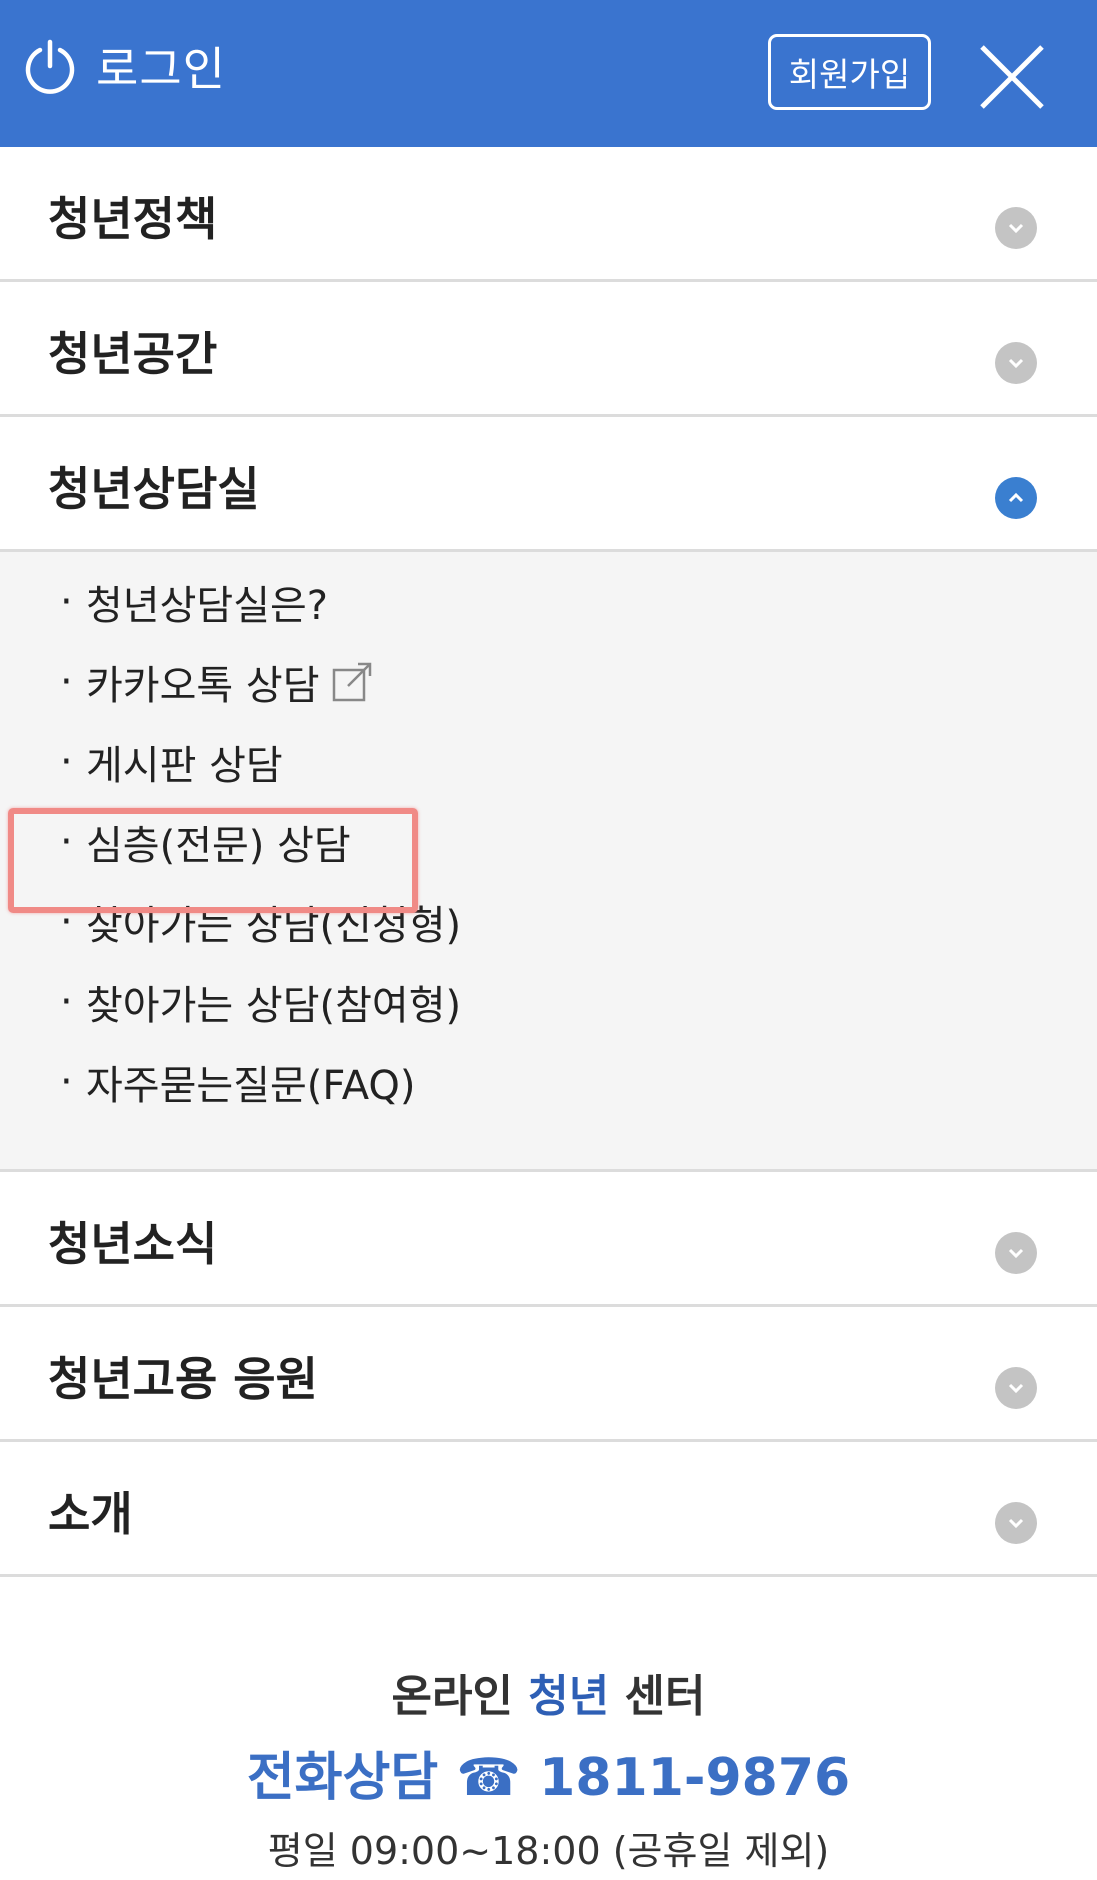  What do you see at coordinates (548, 73) in the screenshot?
I see `menu-header: 로그인 회원가입` at bounding box center [548, 73].